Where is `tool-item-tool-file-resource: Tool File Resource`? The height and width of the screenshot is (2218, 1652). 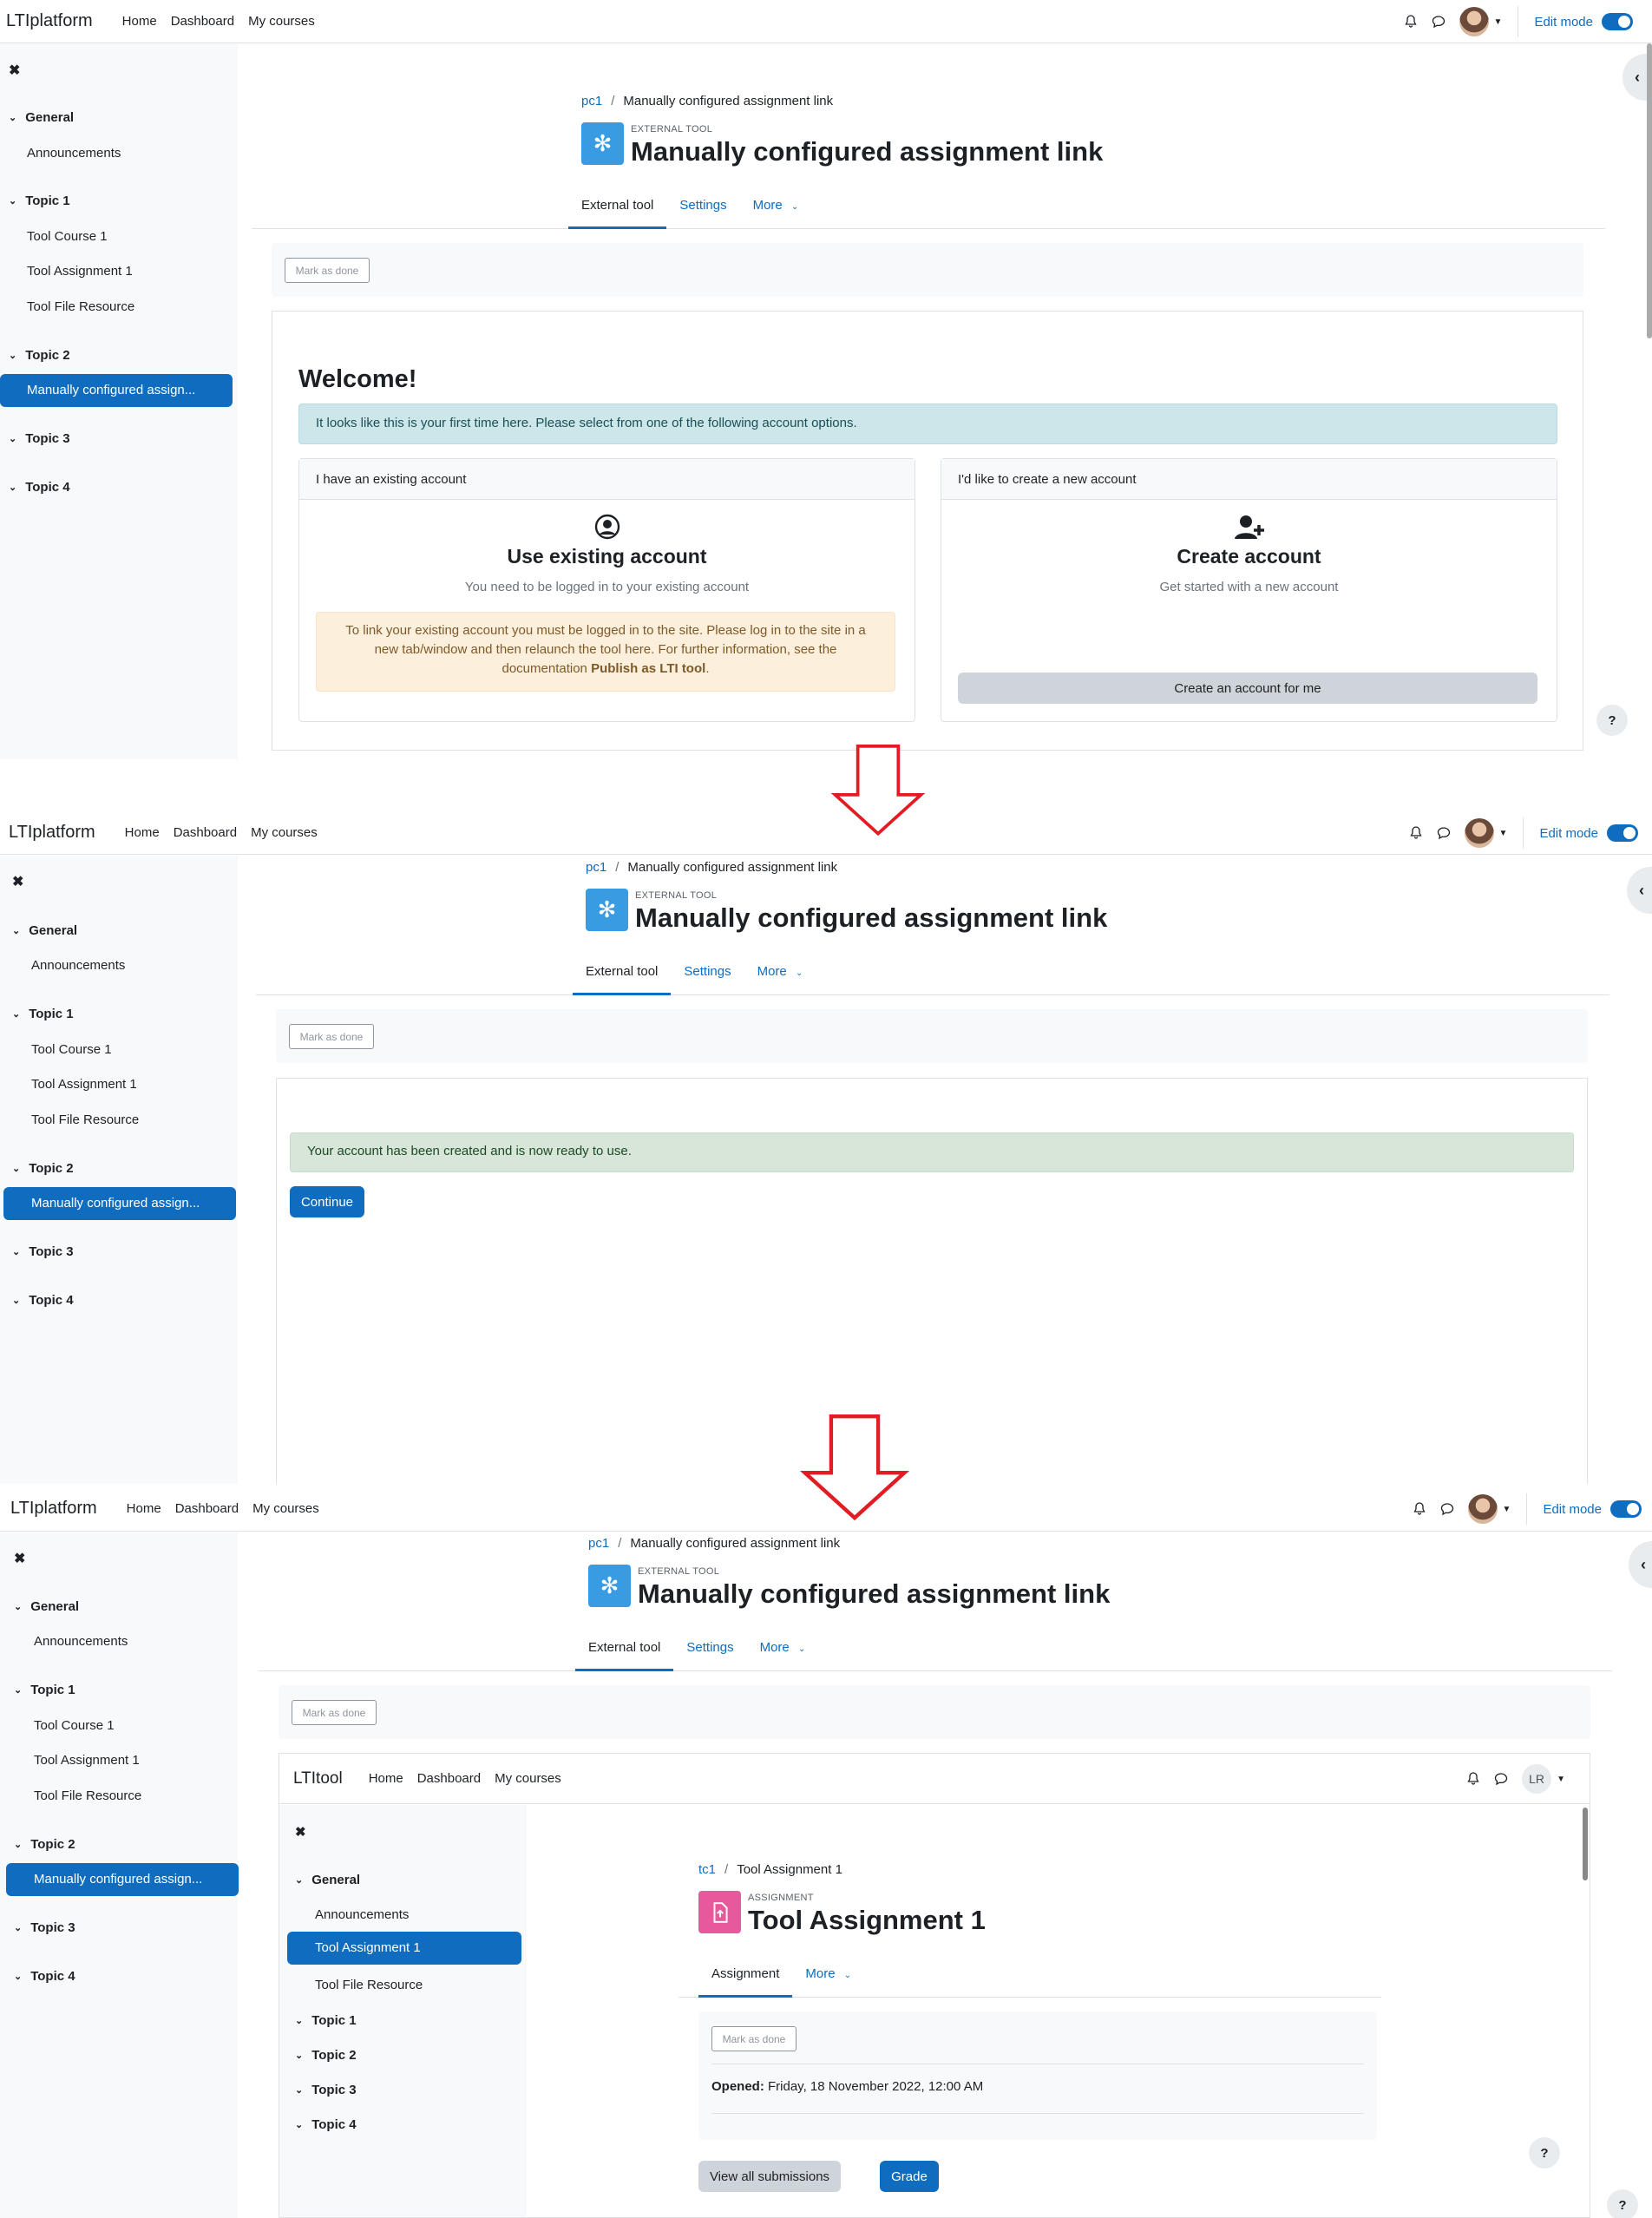 tool-item-tool-file-resource: Tool File Resource is located at coordinates (369, 1985).